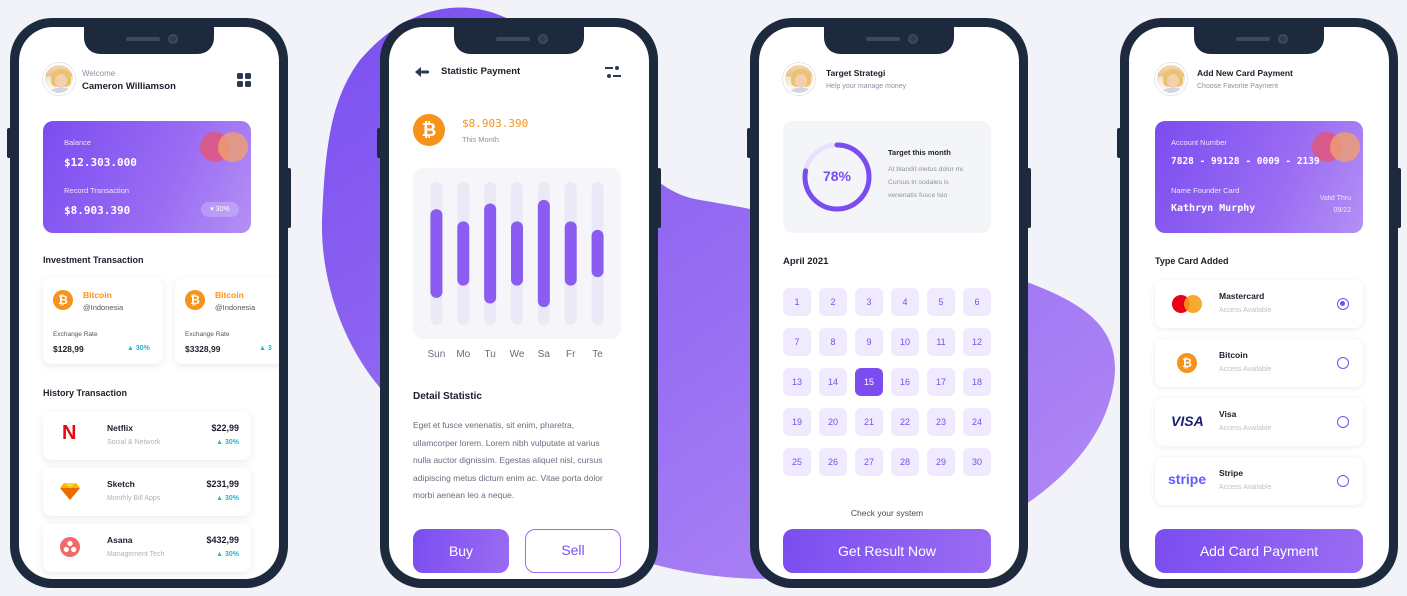 Image resolution: width=1407 pixels, height=596 pixels. What do you see at coordinates (977, 382) in the screenshot?
I see `calendar-day: 18` at bounding box center [977, 382].